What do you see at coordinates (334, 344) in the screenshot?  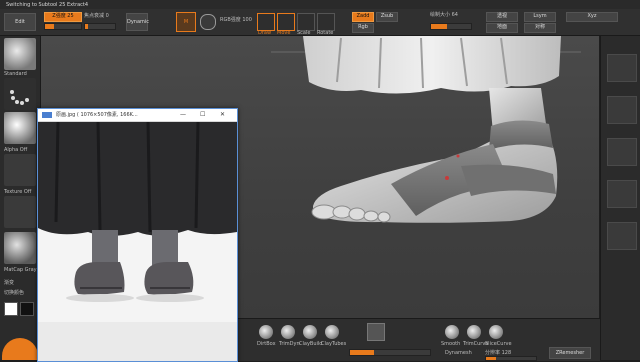 I see `bottom-item-4: ClayTubes` at bounding box center [334, 344].